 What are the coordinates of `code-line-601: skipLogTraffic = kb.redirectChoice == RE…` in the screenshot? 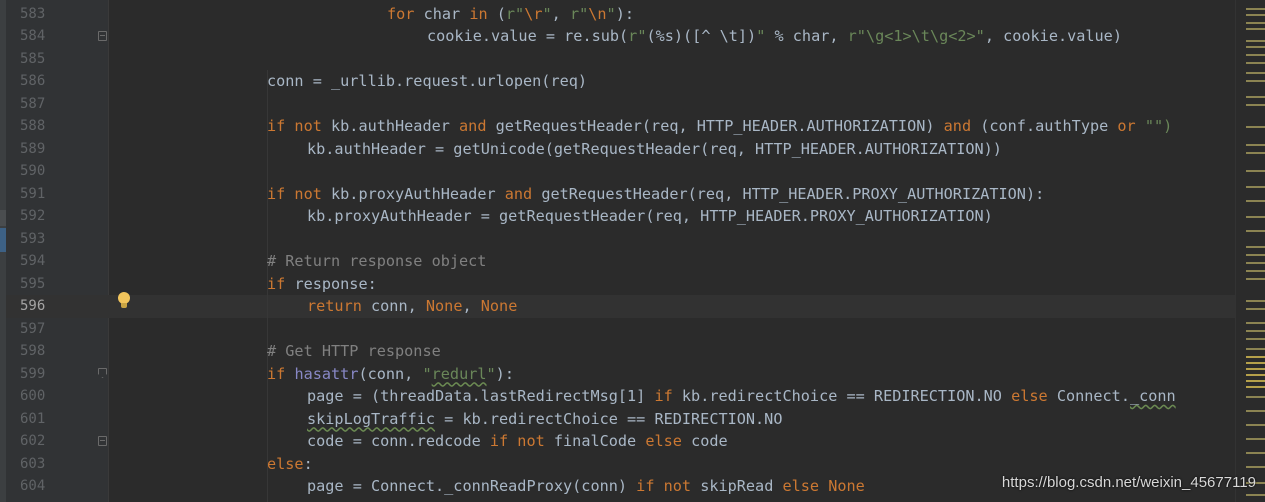 It's located at (544, 419).